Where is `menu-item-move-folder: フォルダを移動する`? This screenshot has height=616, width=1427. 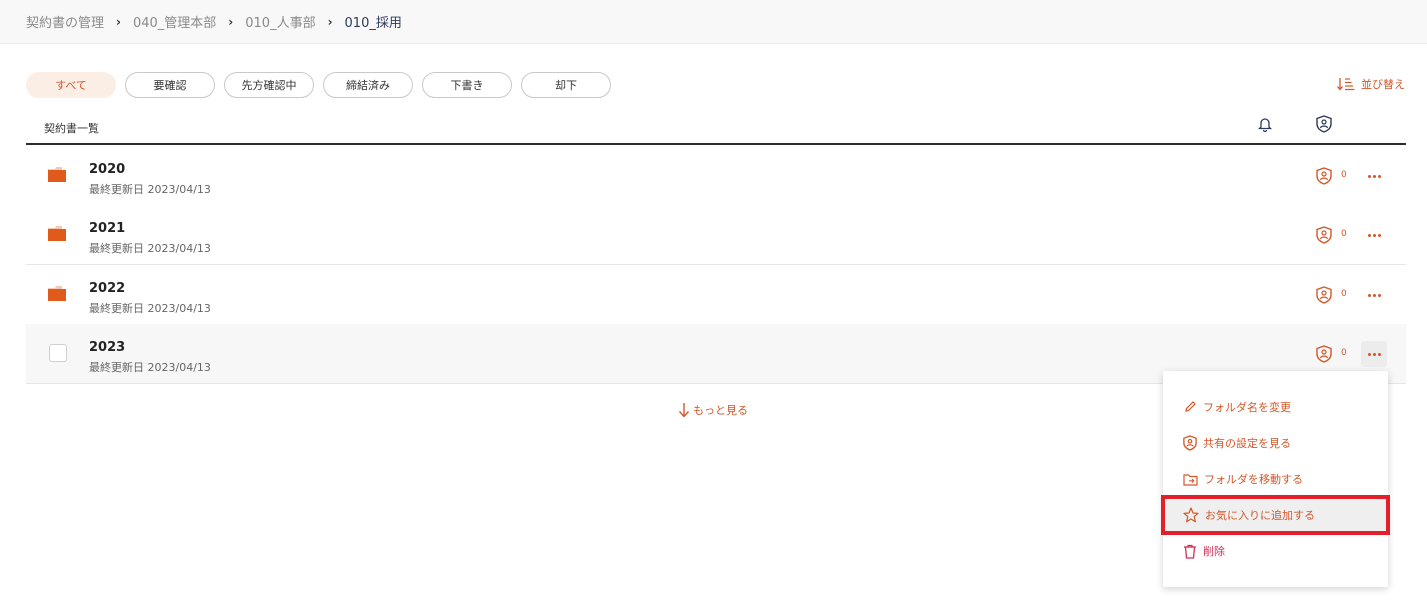 menu-item-move-folder: フォルダを移動する is located at coordinates (1275, 479).